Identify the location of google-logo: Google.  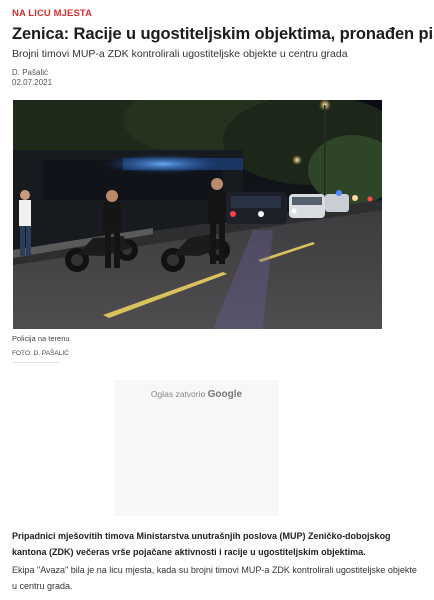
(225, 394).